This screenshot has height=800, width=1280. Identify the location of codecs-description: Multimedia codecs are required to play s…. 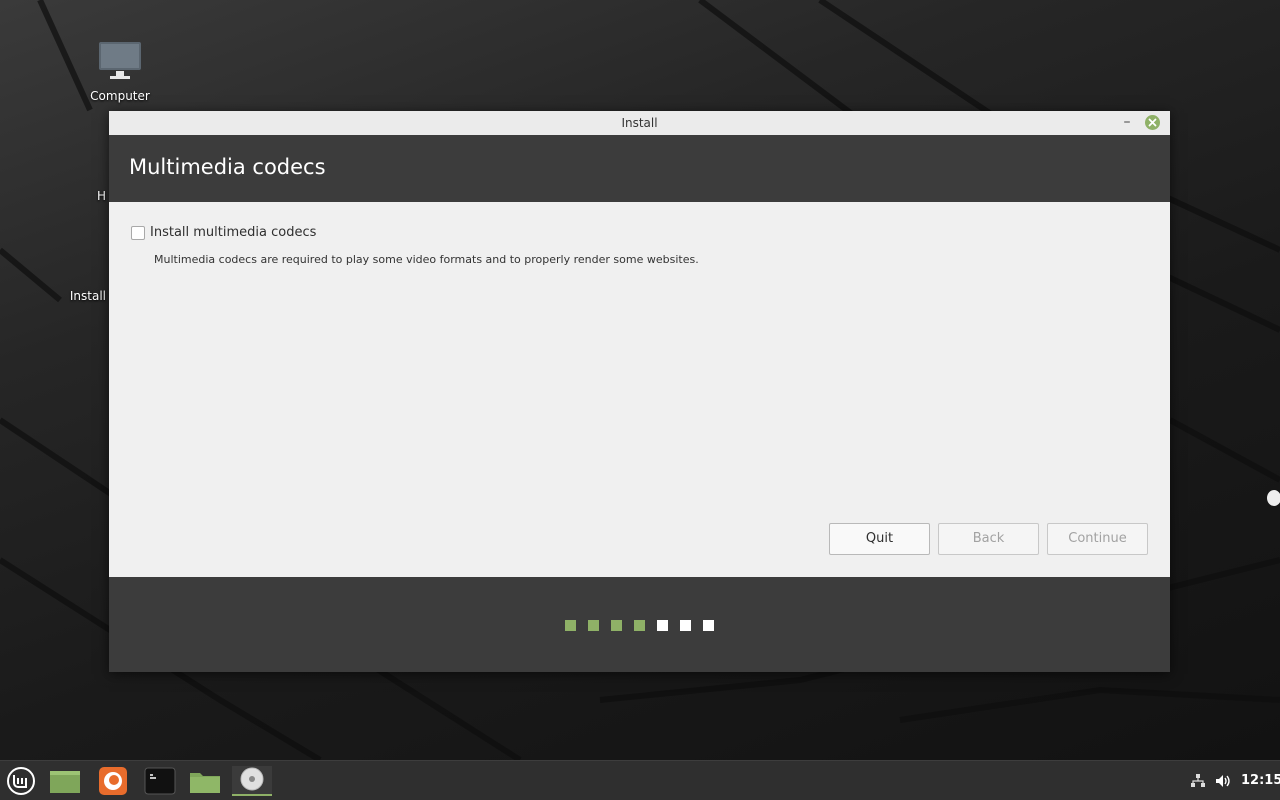
(426, 259).